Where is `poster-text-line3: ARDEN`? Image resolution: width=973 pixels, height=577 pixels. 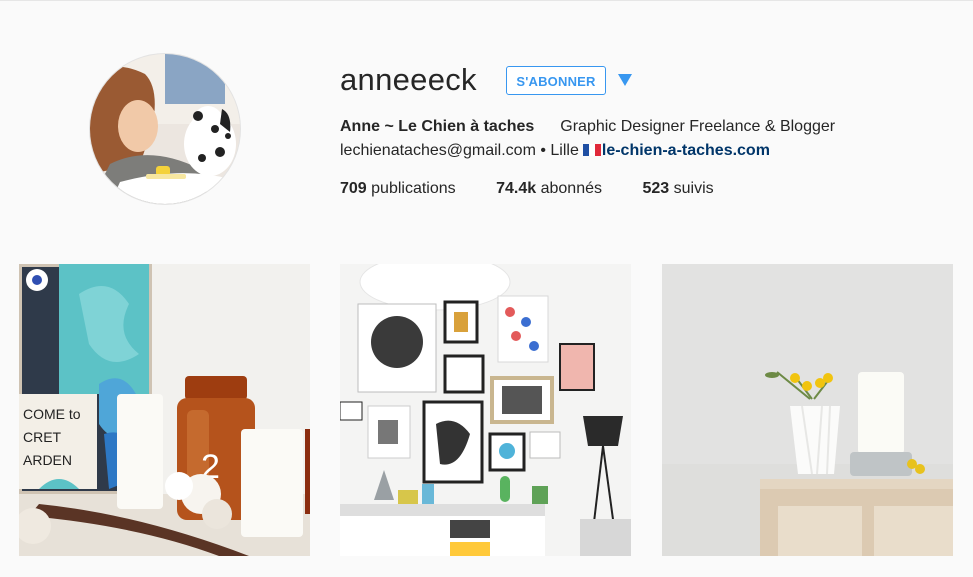 poster-text-line3: ARDEN is located at coordinates (47, 460).